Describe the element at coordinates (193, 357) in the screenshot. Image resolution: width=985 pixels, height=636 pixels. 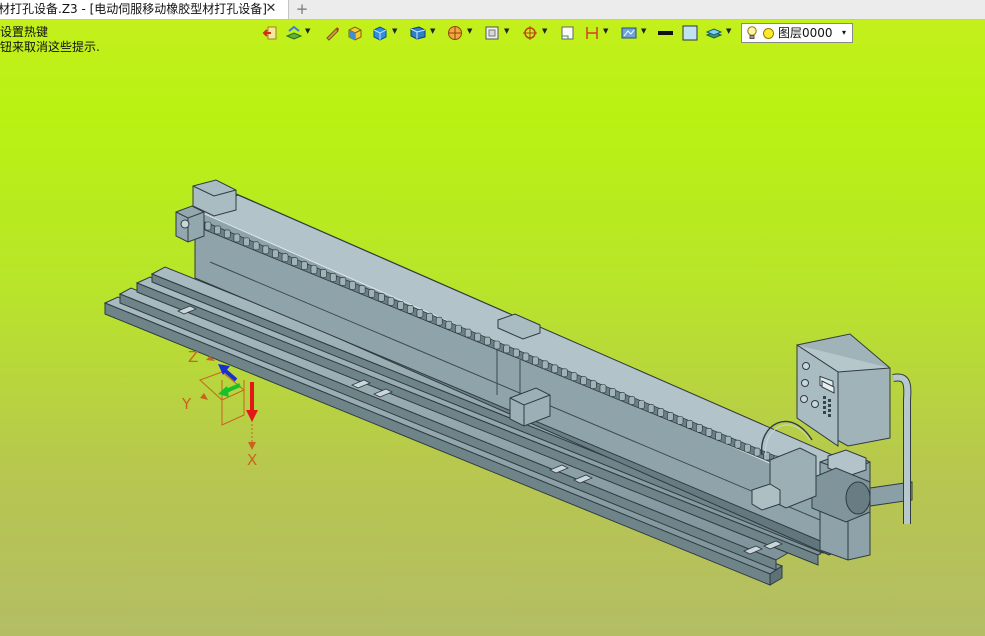
I see `axis-label-z: Z` at that location.